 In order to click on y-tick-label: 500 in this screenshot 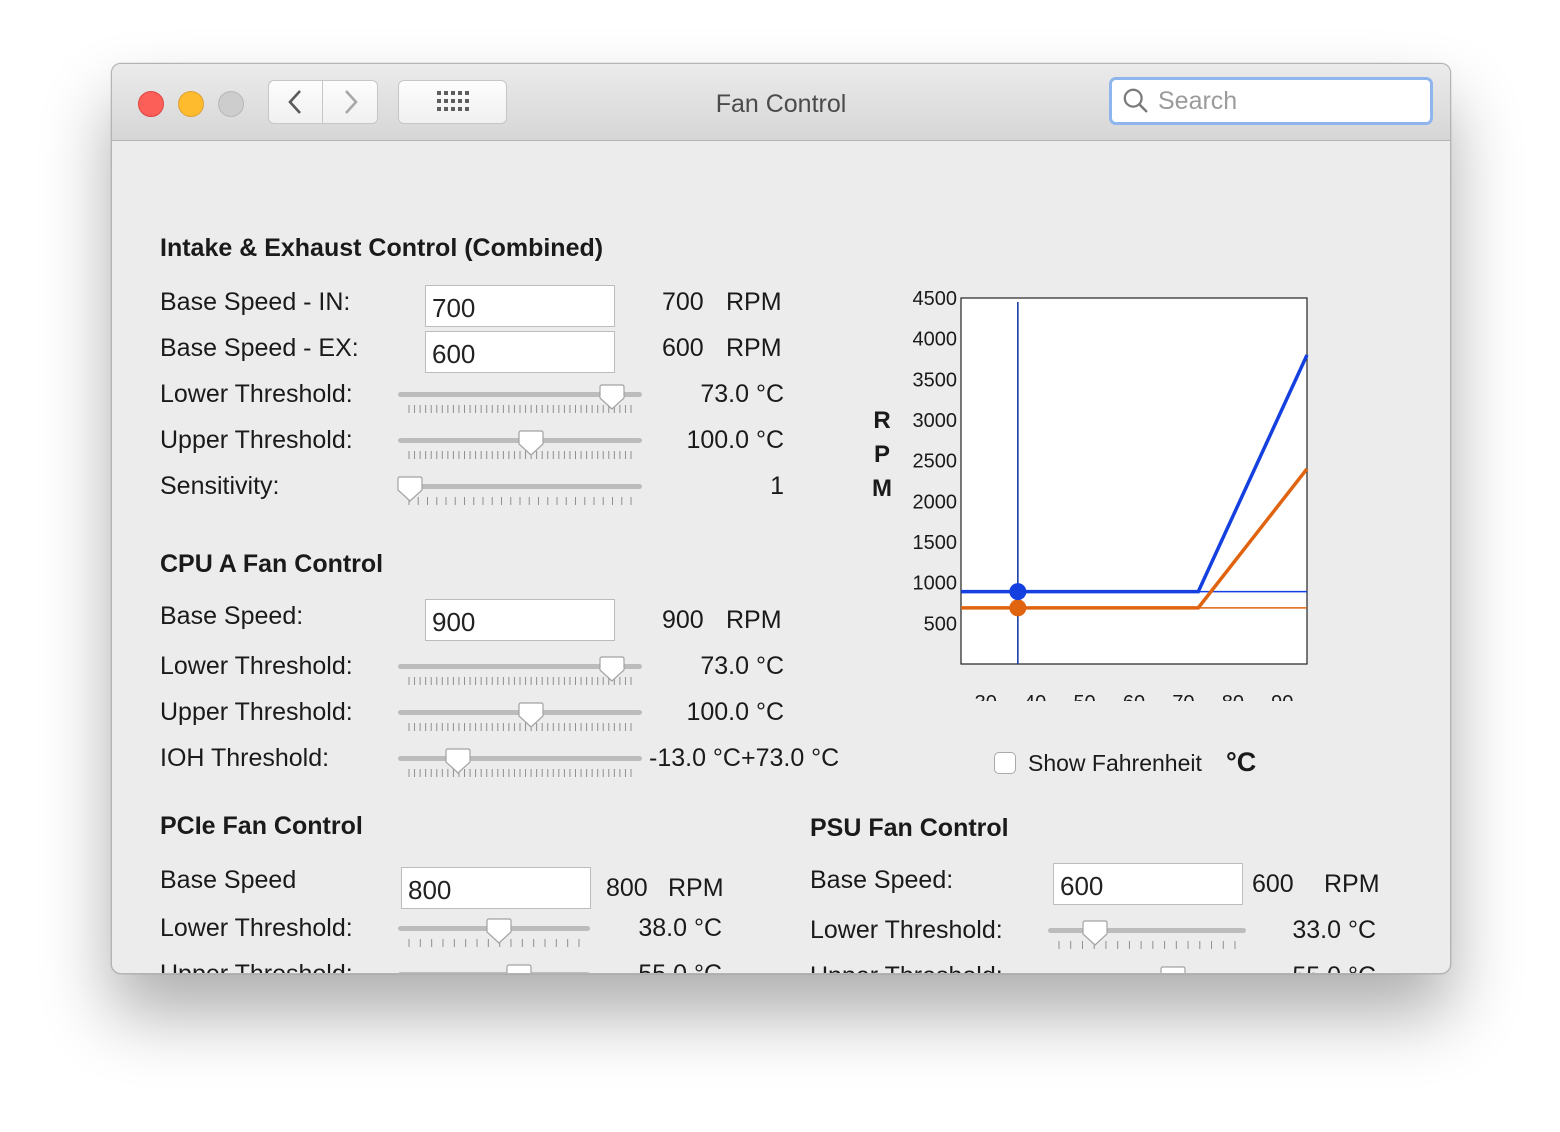, I will do `click(940, 624)`.